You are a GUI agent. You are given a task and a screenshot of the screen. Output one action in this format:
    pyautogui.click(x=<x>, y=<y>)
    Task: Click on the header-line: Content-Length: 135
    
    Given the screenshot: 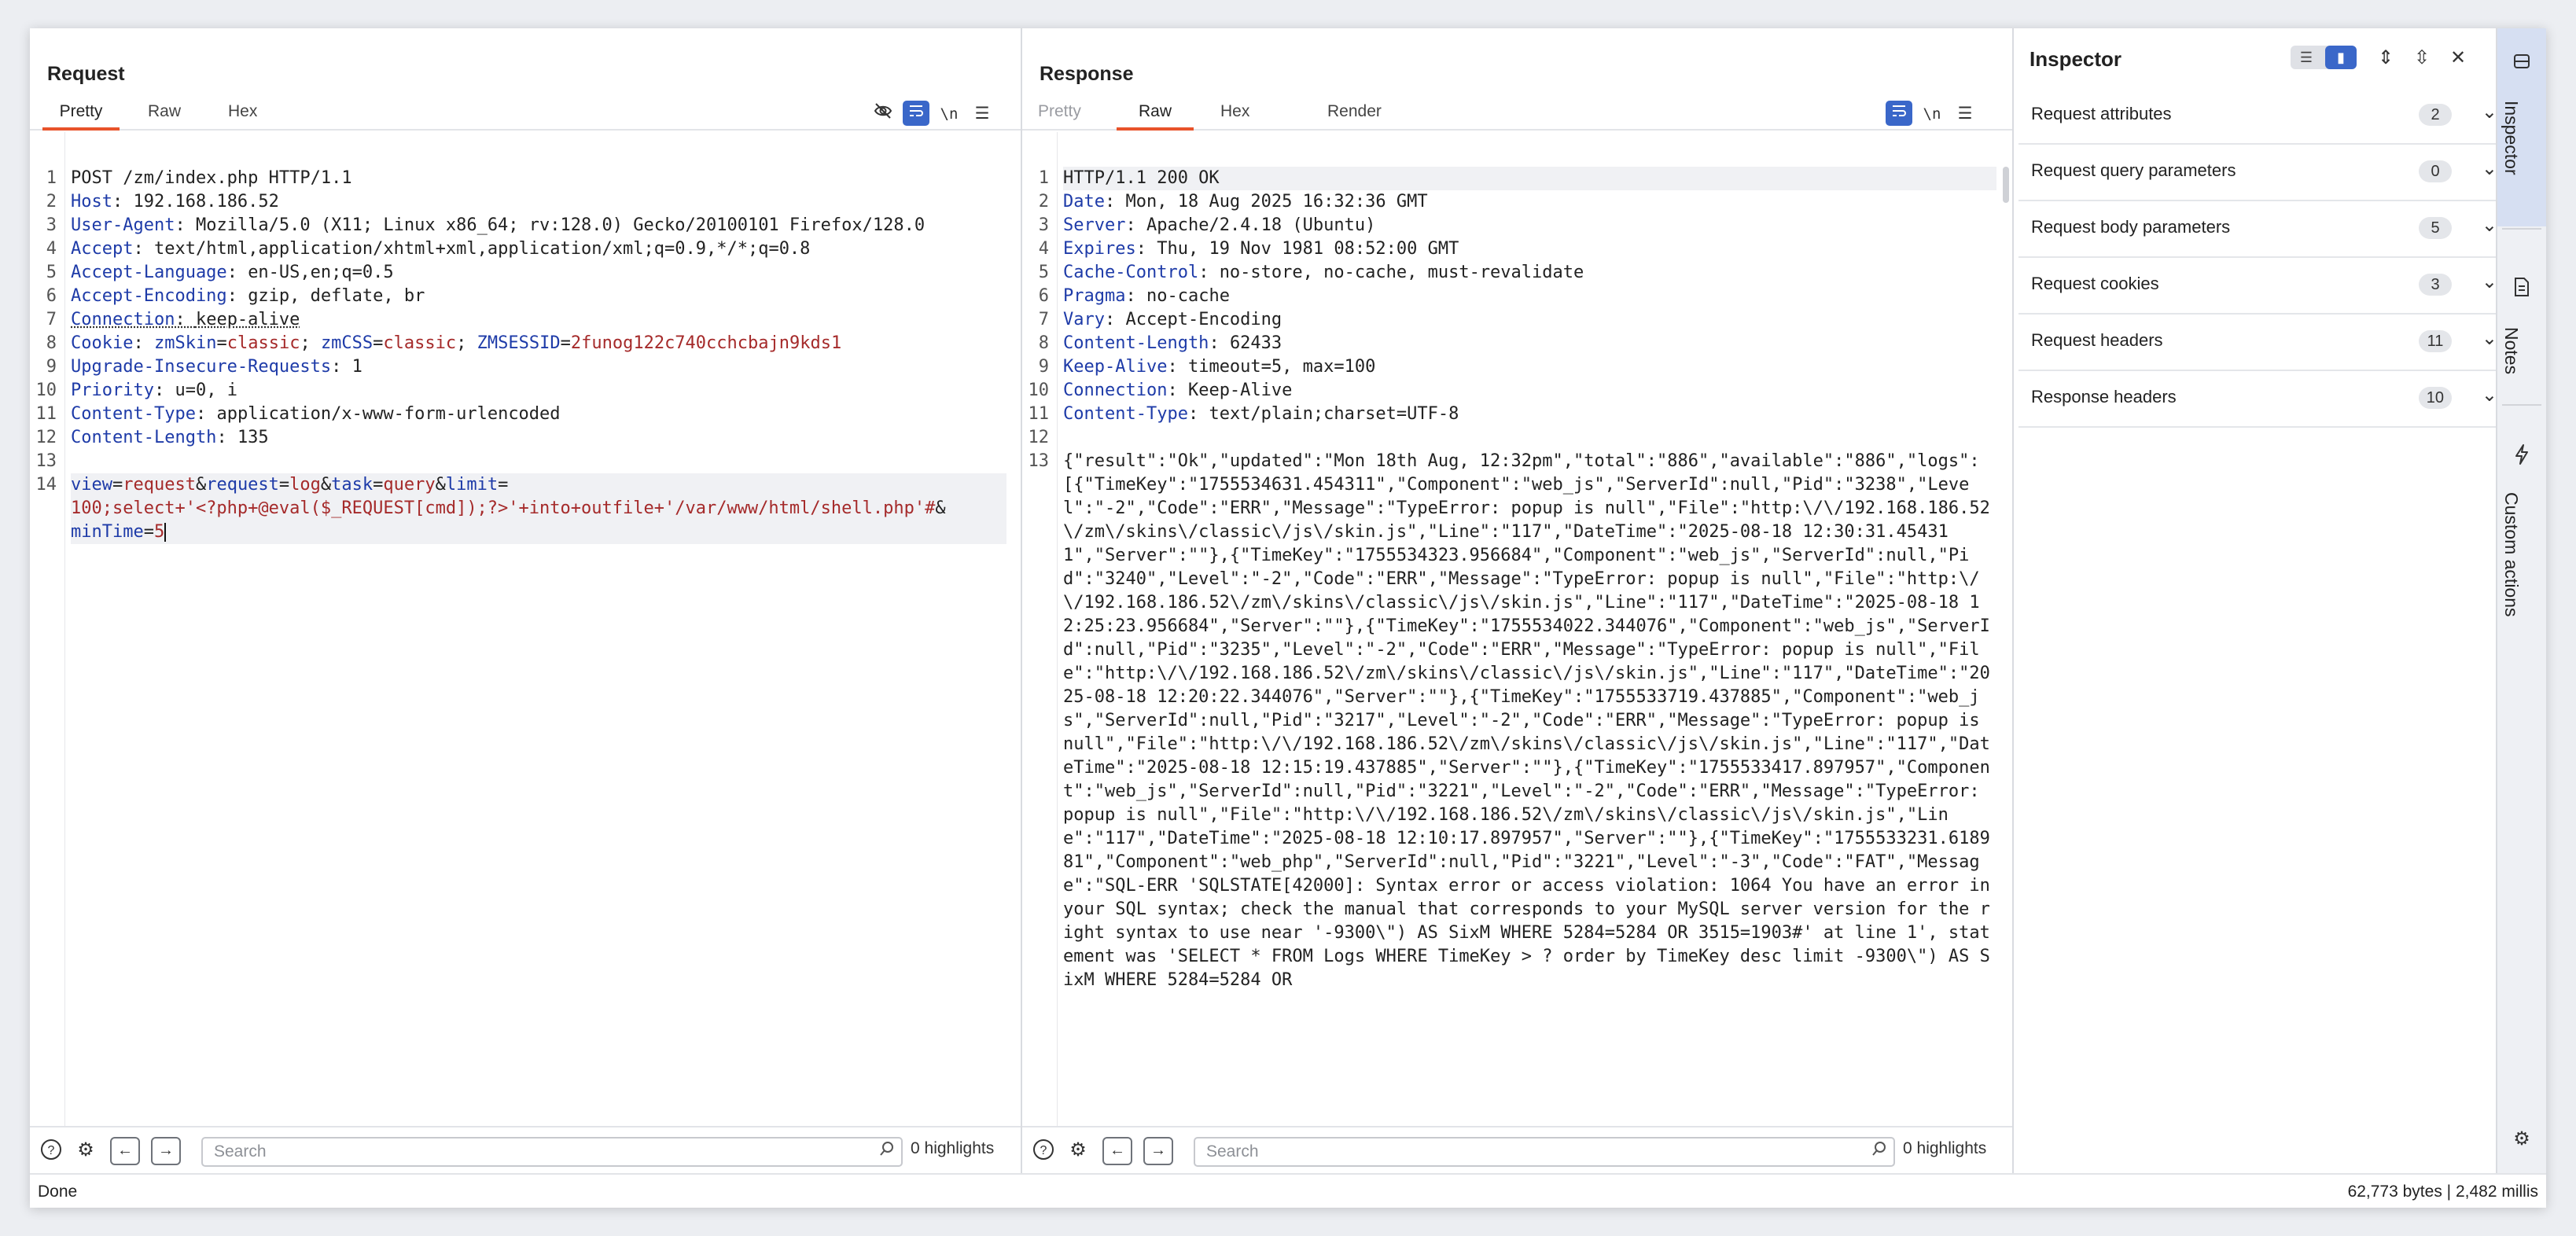 What is the action you would take?
    pyautogui.click(x=170, y=438)
    